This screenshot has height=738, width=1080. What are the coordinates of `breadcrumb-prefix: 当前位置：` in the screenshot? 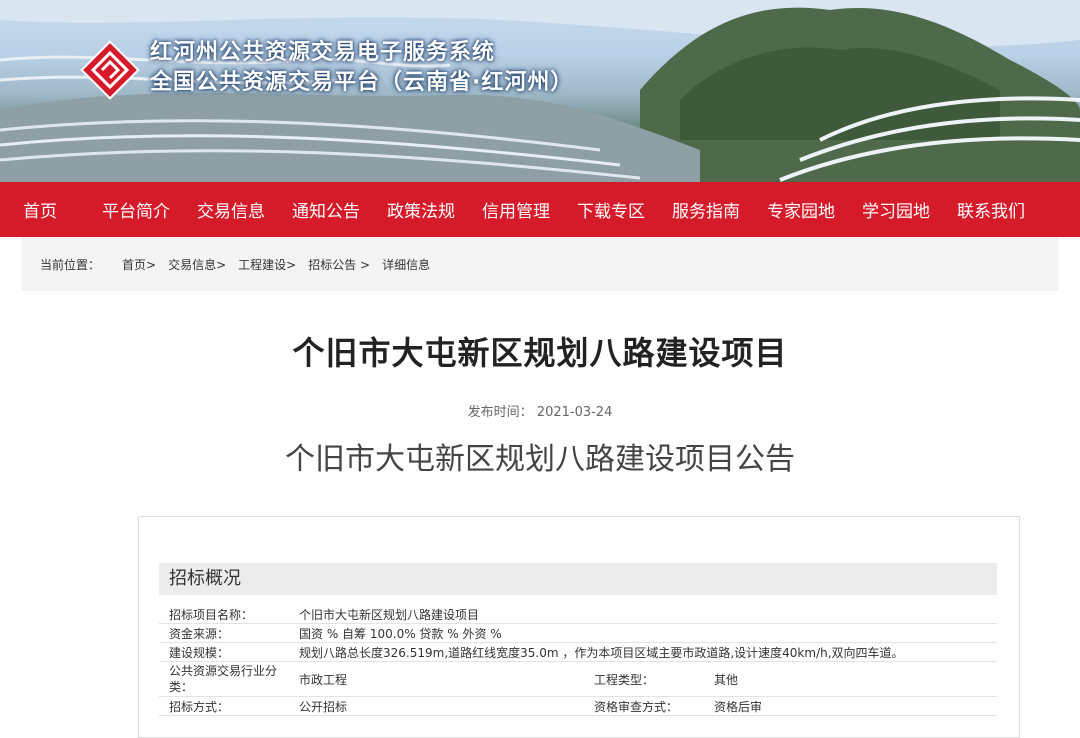 It's located at (70, 264).